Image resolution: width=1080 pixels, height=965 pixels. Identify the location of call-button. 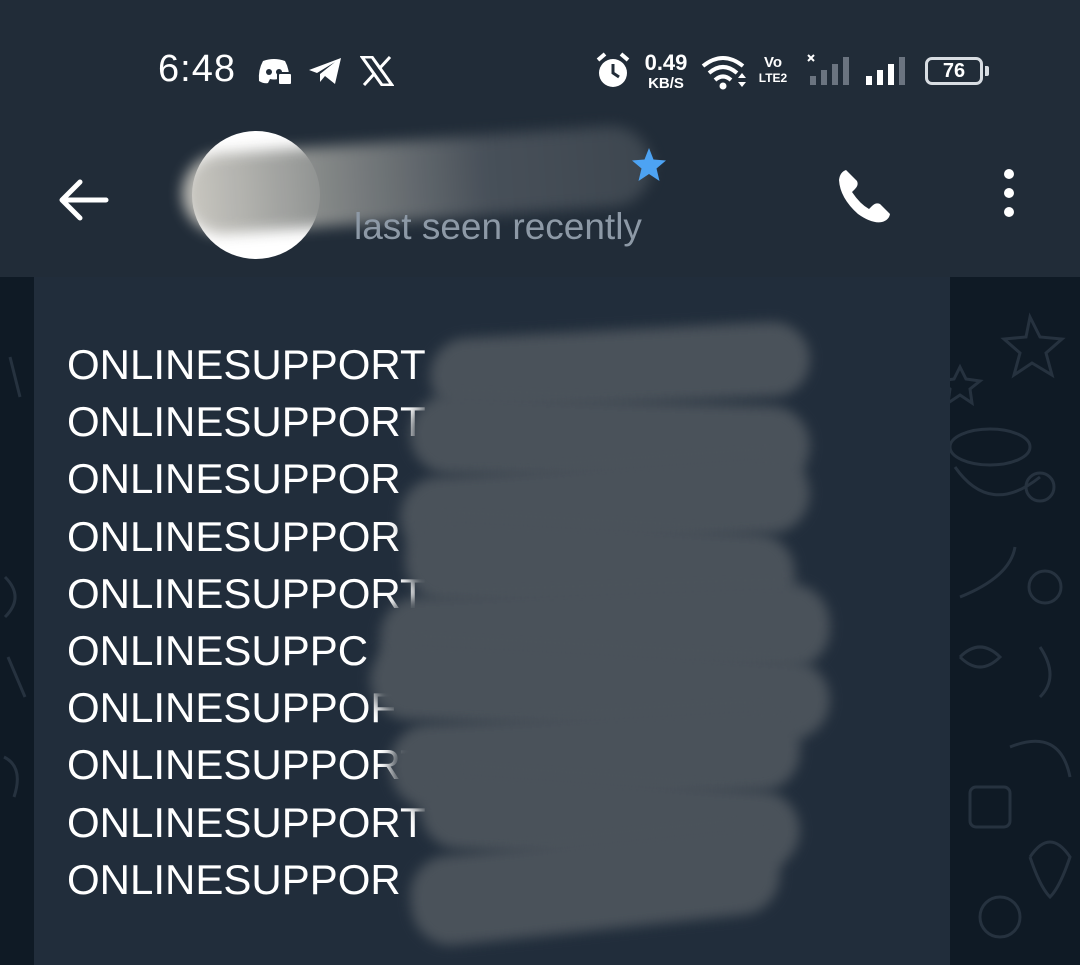
(864, 196).